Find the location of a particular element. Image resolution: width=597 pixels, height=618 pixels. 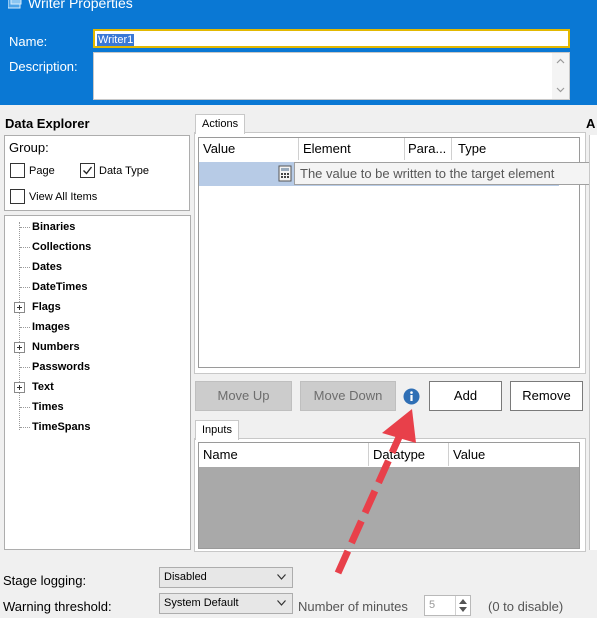

warning-threshold-select: System Default is located at coordinates (226, 603).